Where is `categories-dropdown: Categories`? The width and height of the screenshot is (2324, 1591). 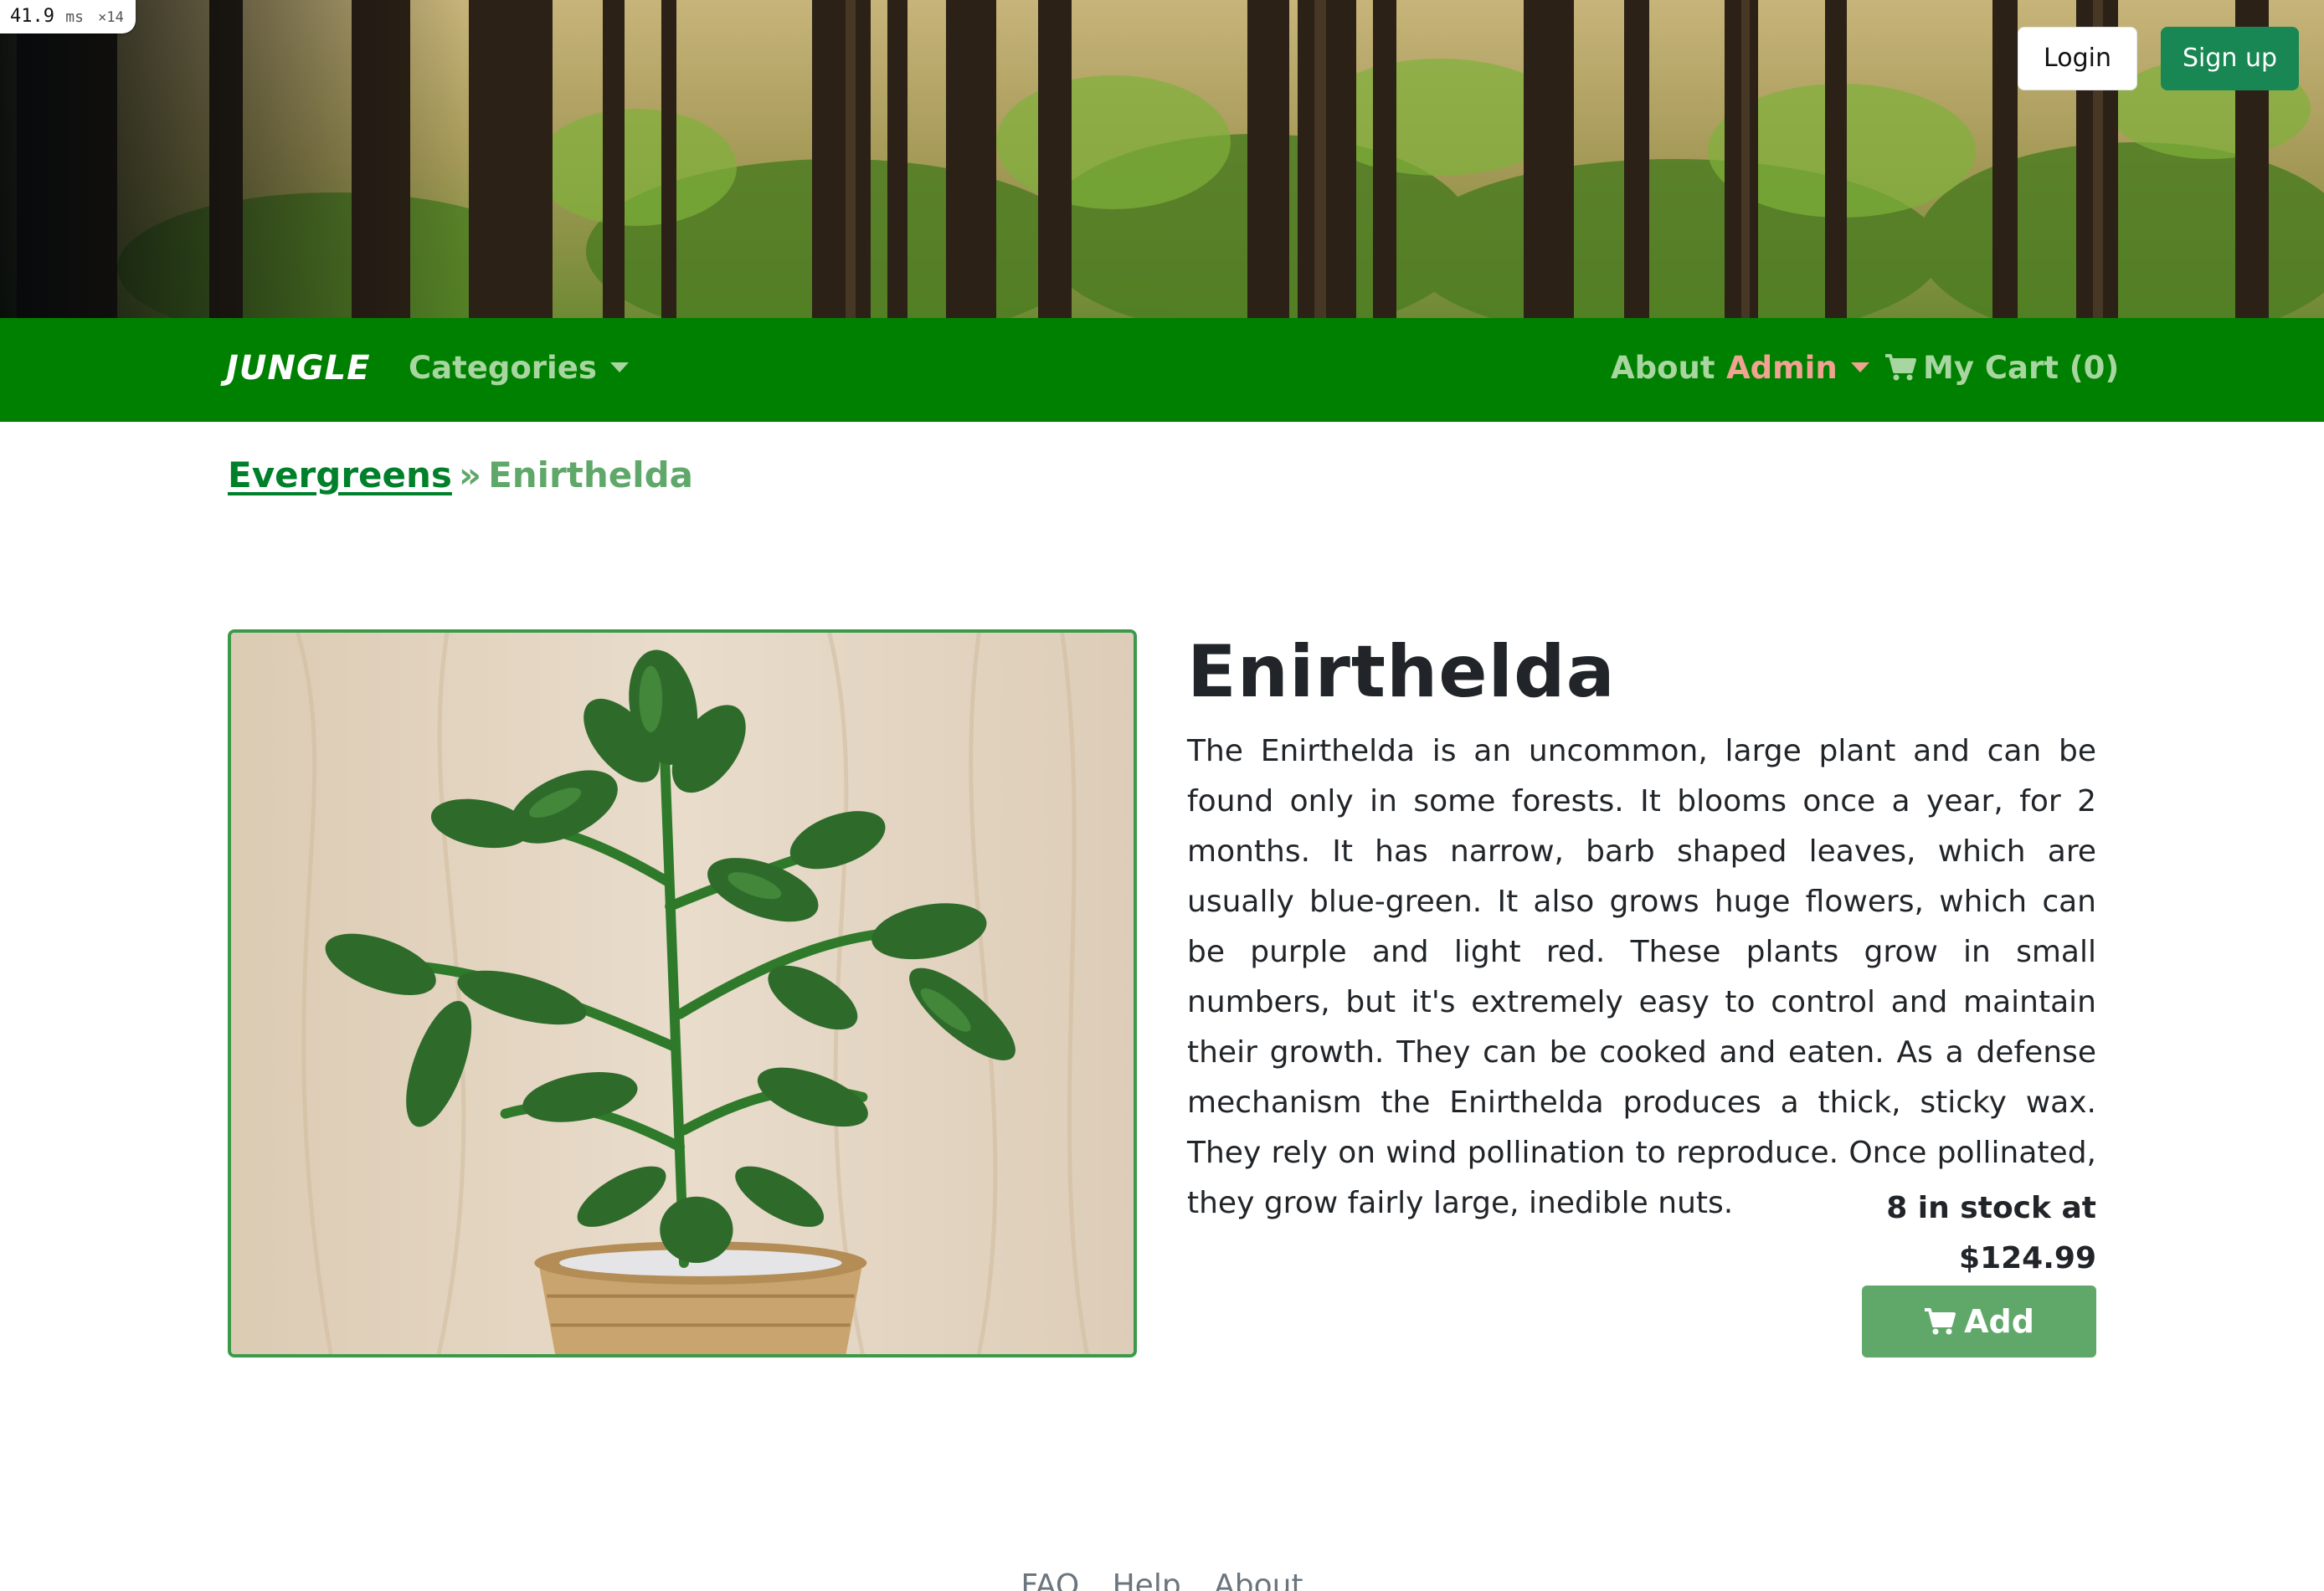 categories-dropdown: Categories is located at coordinates (519, 368).